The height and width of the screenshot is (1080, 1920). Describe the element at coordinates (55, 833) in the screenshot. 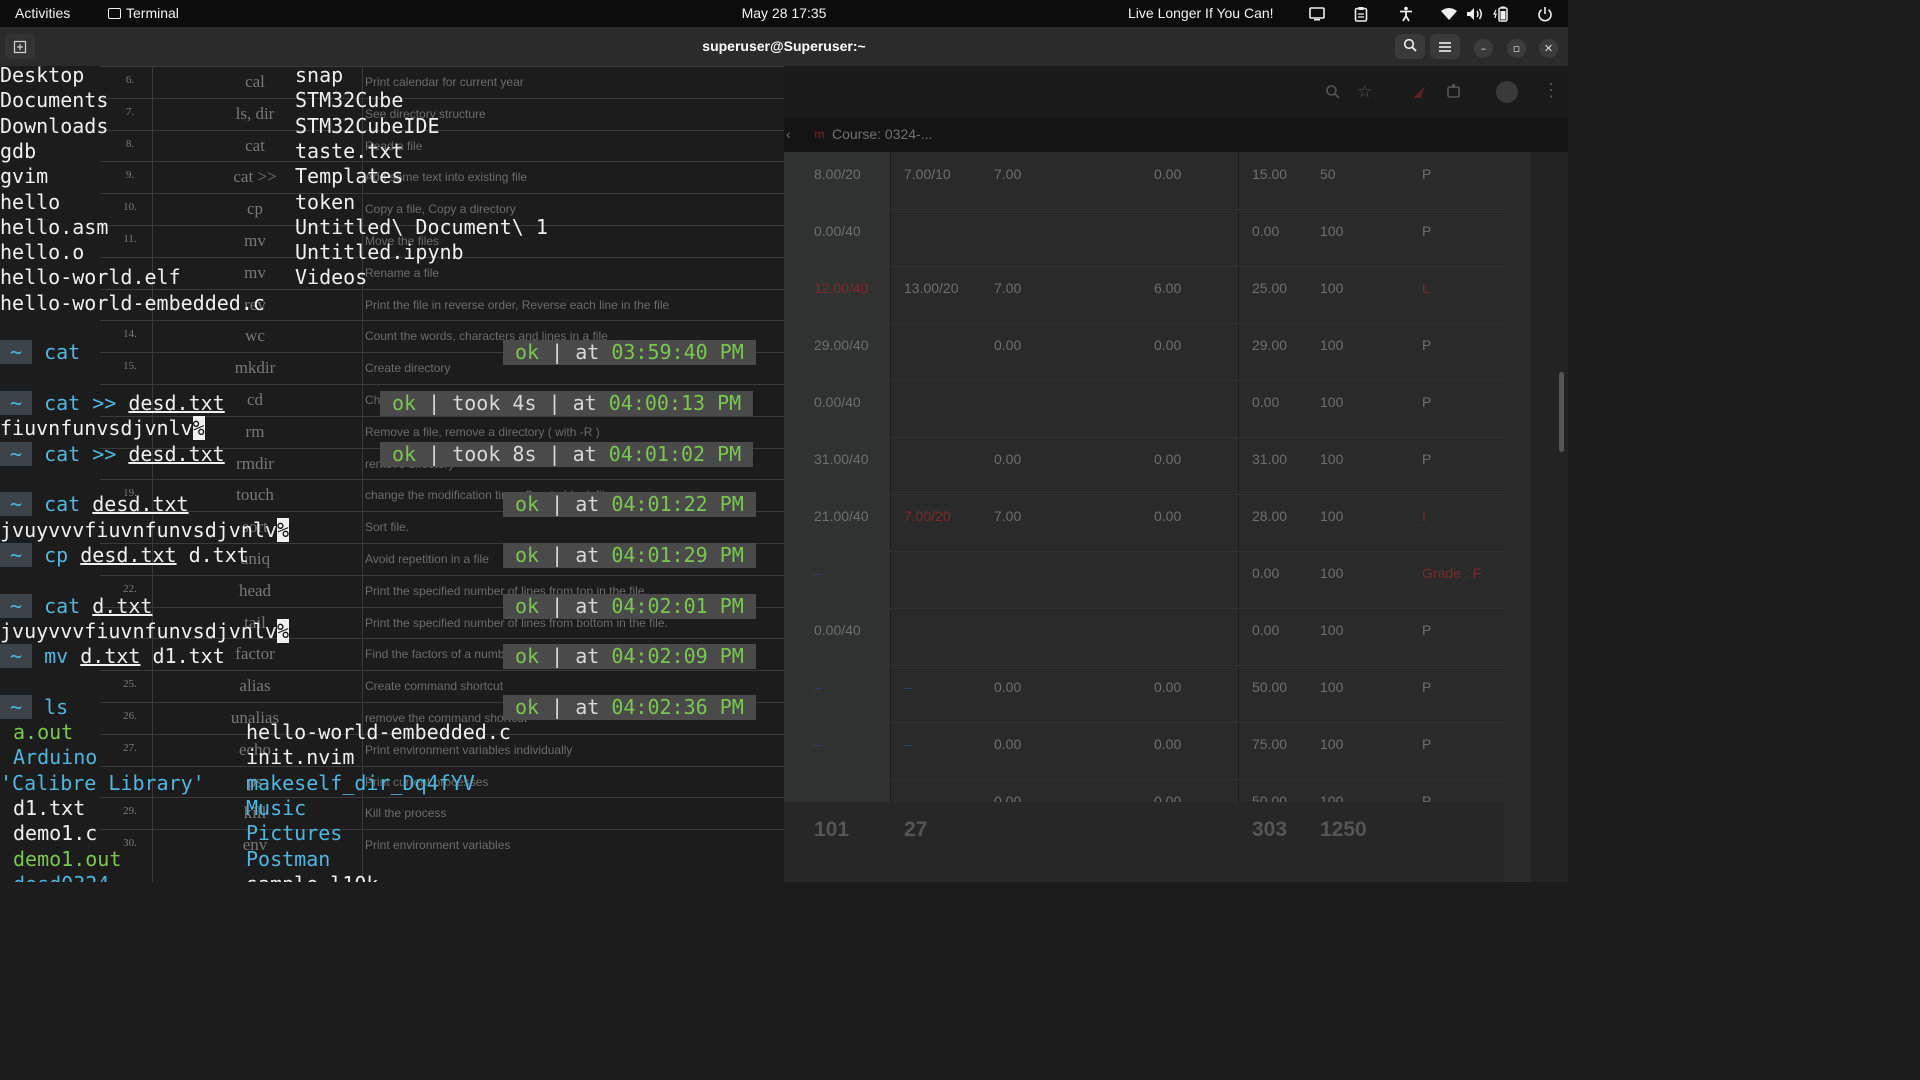

I see `ls-entry: demo1.c` at that location.